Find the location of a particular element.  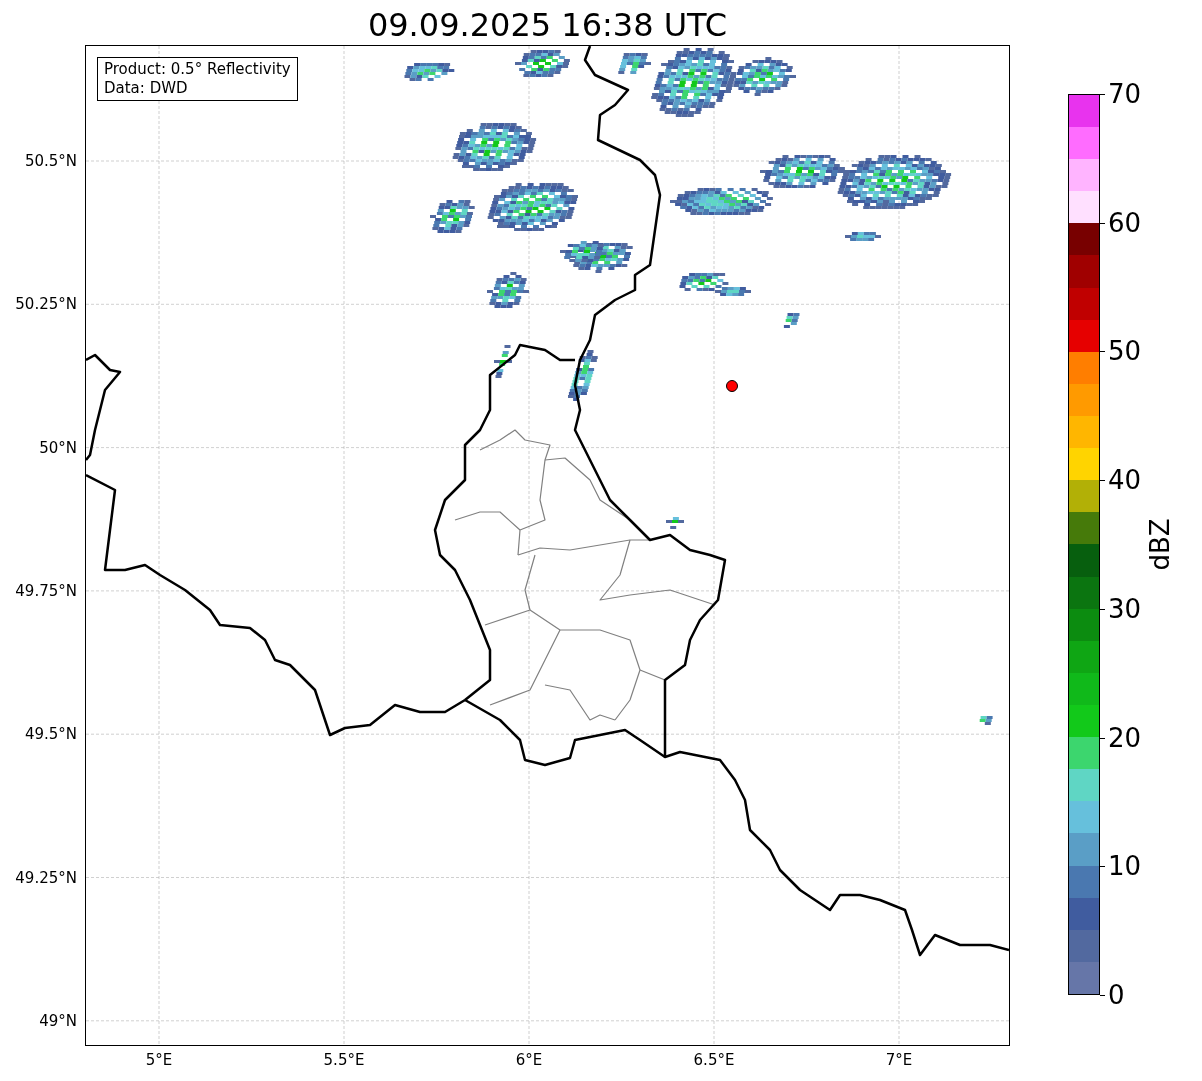

latitude-label: 49°N is located at coordinates (58, 1020).